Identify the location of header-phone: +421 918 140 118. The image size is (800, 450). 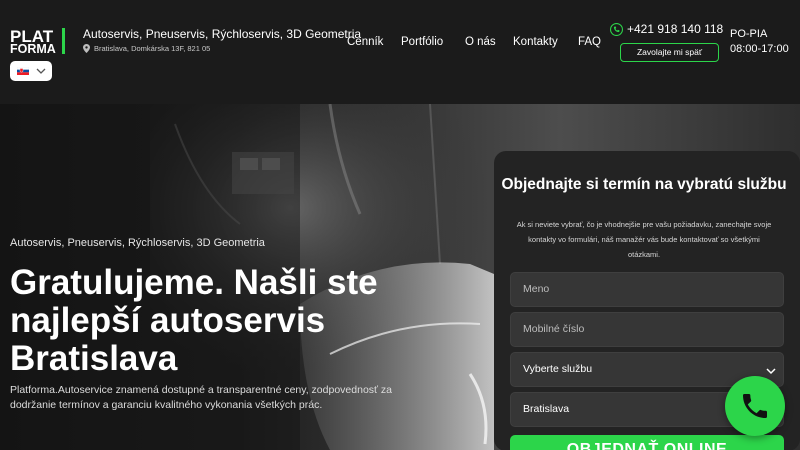
(666, 29).